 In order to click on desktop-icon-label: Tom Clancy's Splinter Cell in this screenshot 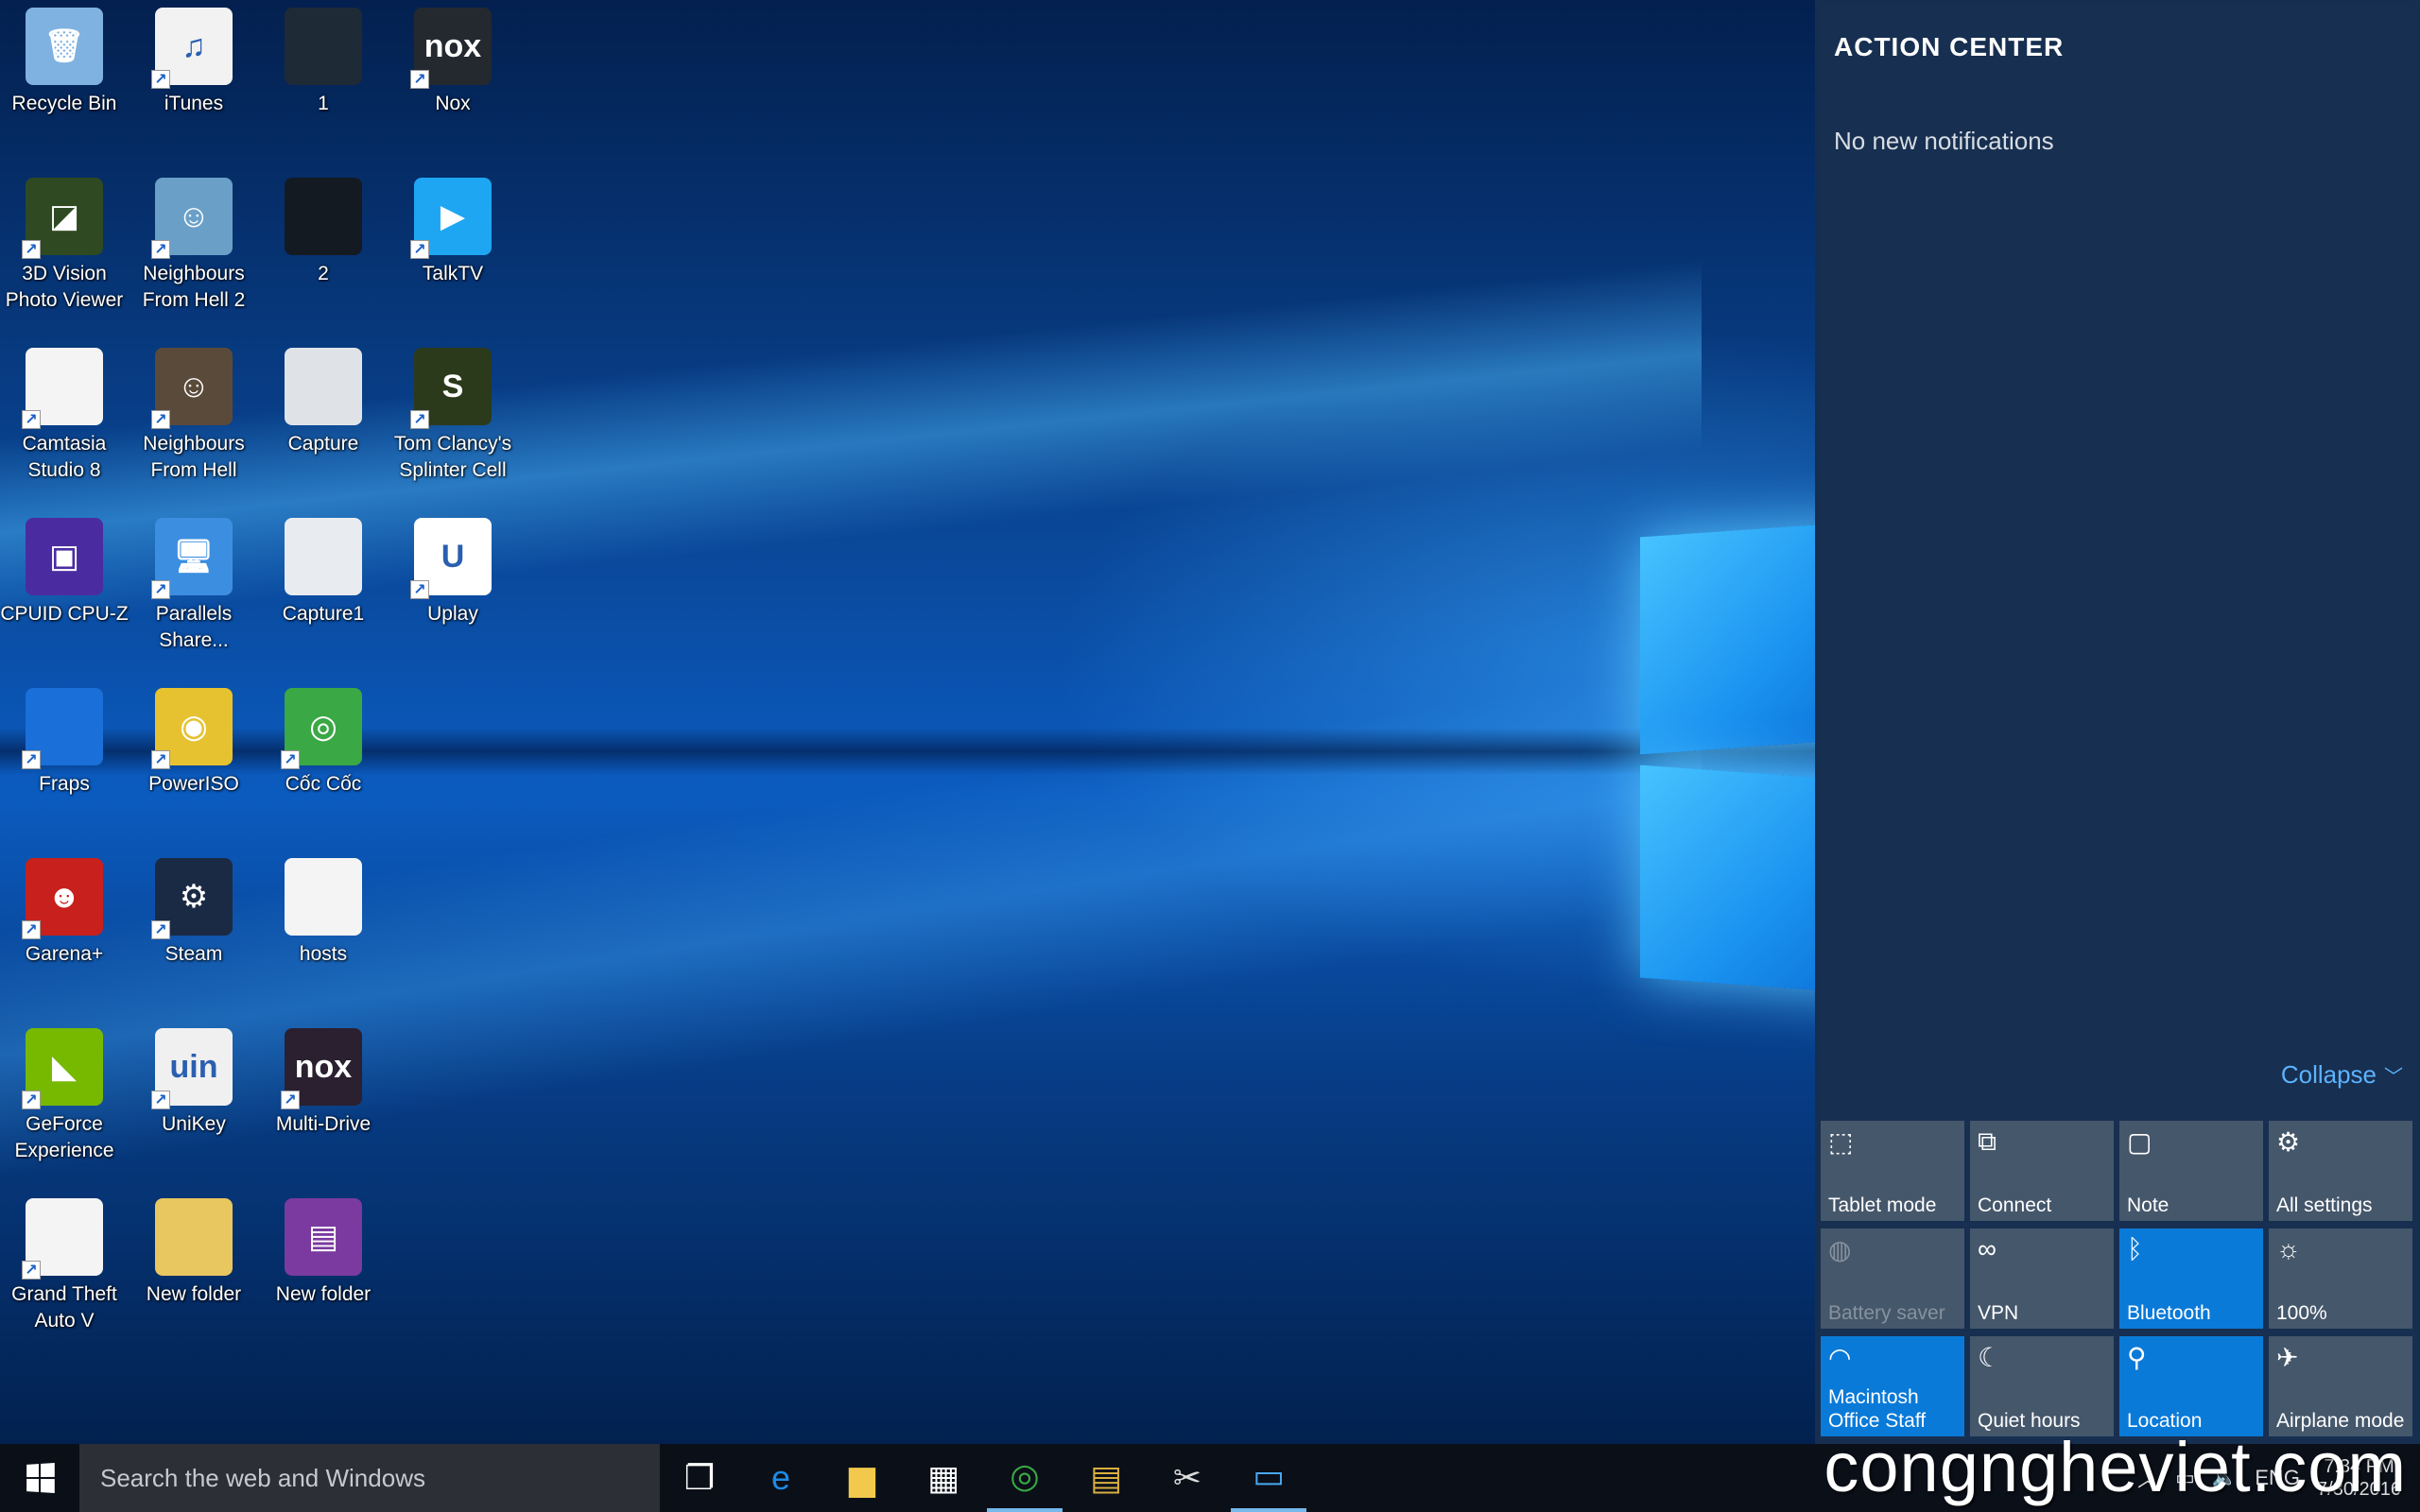, I will do `click(453, 457)`.